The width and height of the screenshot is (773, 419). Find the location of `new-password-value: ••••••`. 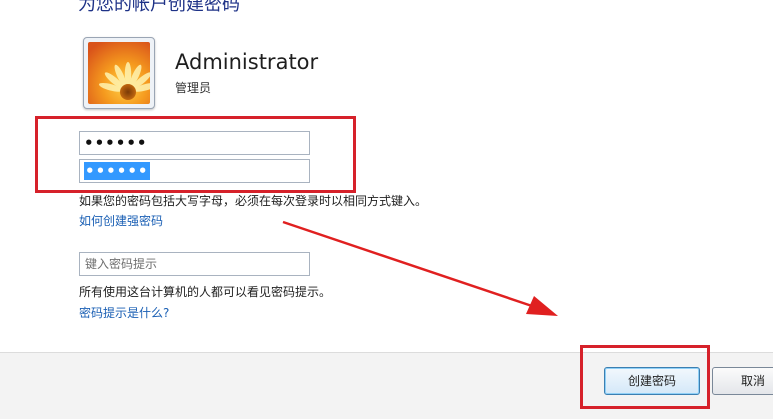

new-password-value: •••••• is located at coordinates (116, 143).